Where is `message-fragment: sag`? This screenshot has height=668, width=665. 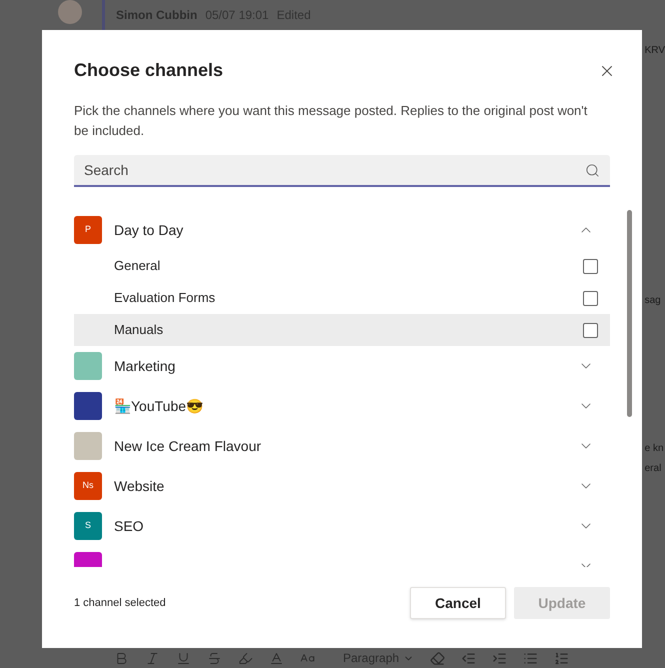 message-fragment: sag is located at coordinates (653, 301).